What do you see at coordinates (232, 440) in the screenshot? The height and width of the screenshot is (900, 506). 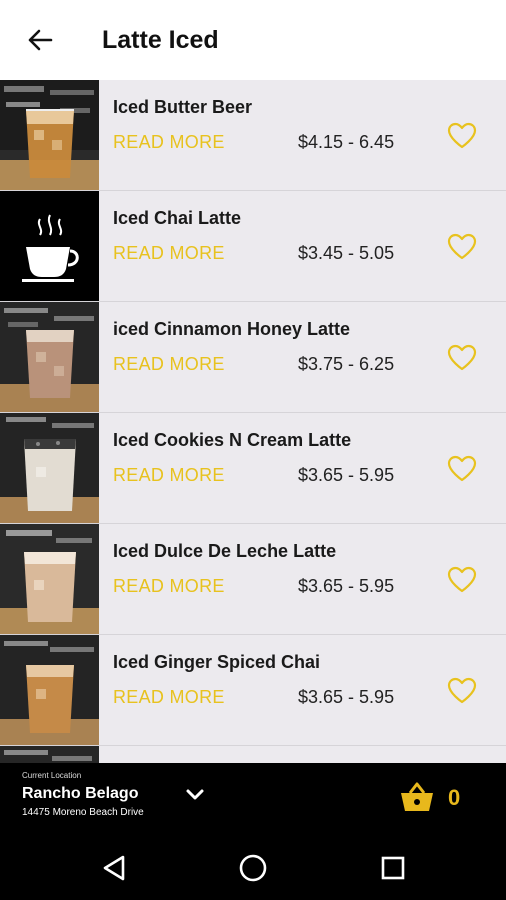 I see `product-name: Iced Cookies N Cream Latte` at bounding box center [232, 440].